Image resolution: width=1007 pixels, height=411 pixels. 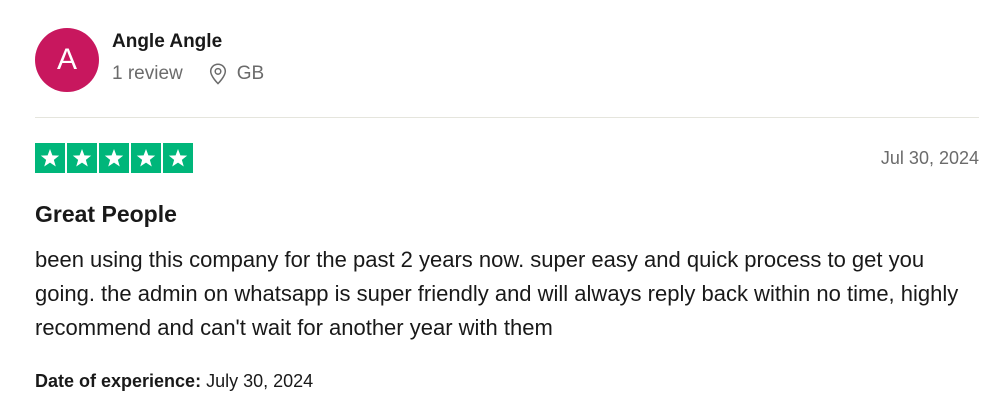 What do you see at coordinates (188, 42) in the screenshot?
I see `reviewer-name: Angle Angle` at bounding box center [188, 42].